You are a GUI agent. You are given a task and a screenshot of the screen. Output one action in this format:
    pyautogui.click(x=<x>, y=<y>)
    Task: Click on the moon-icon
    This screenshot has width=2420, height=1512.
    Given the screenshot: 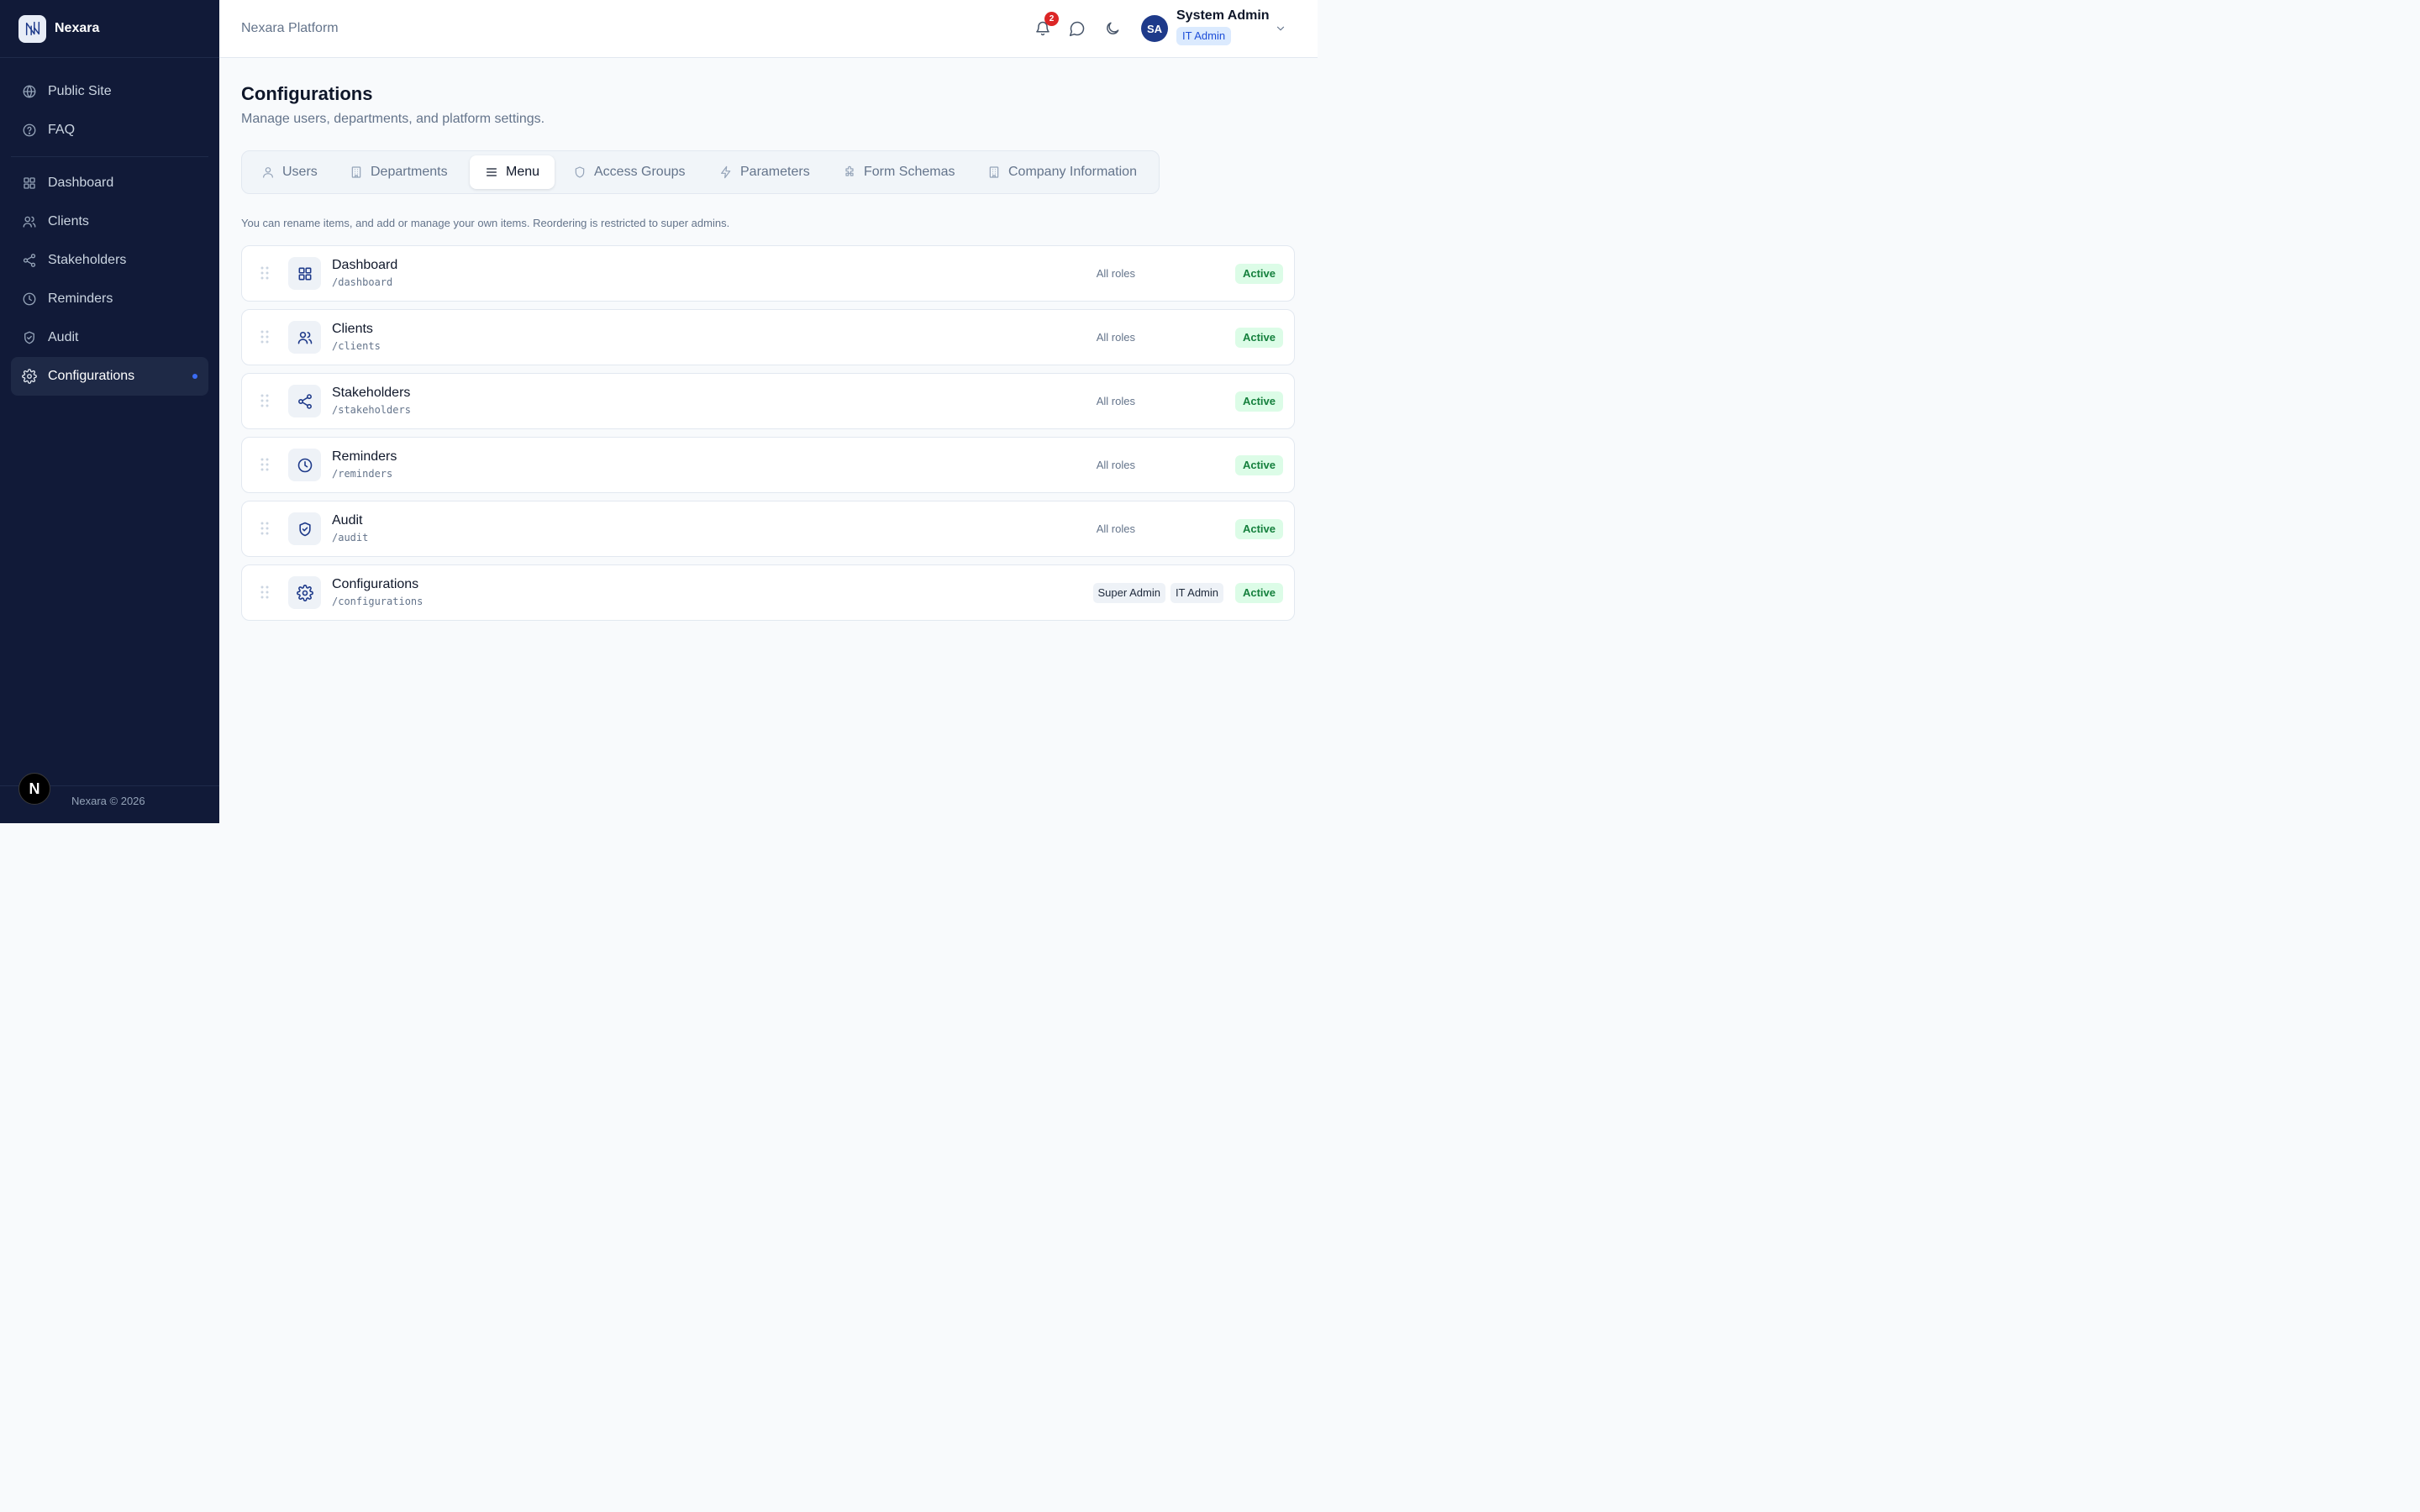 What is the action you would take?
    pyautogui.click(x=1112, y=28)
    